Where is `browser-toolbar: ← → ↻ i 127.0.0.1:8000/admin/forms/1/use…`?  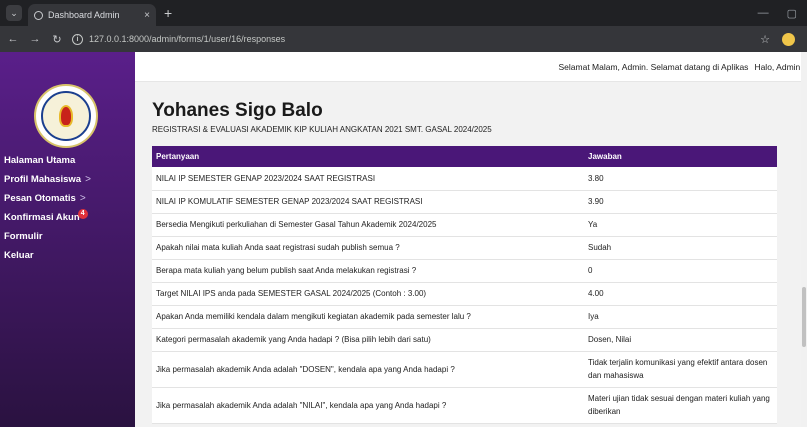
browser-toolbar: ← → ↻ i 127.0.0.1:8000/admin/forms/1/use… is located at coordinates (403, 39).